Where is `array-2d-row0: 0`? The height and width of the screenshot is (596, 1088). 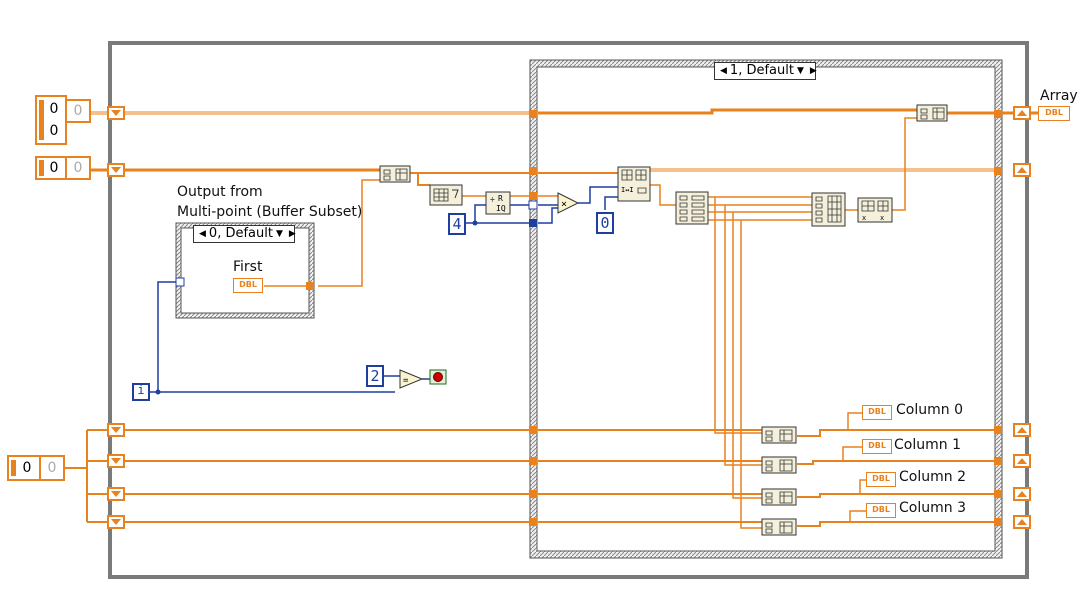 array-2d-row0: 0 is located at coordinates (54, 109).